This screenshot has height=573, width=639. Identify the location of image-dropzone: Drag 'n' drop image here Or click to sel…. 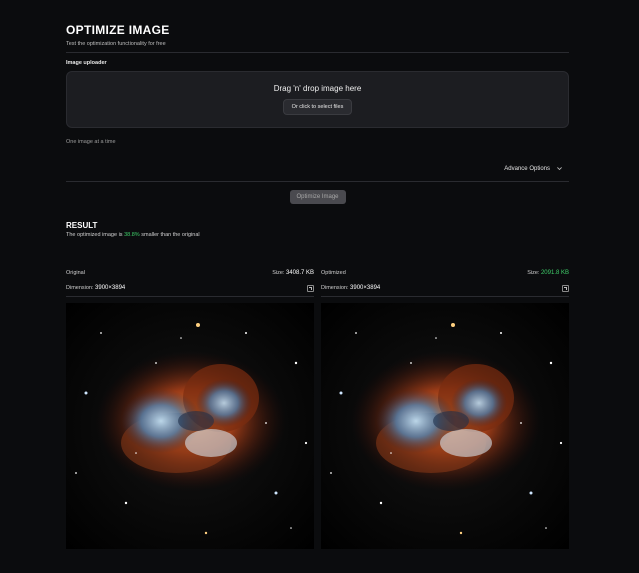
(317, 99).